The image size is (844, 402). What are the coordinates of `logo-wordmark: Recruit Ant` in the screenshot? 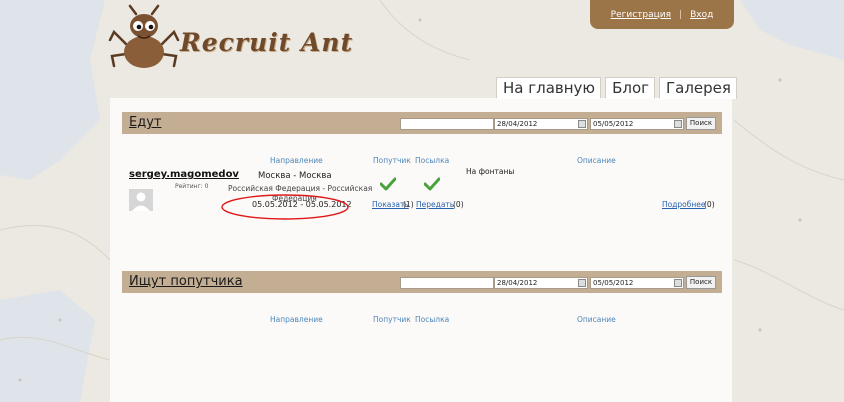 It's located at (266, 42).